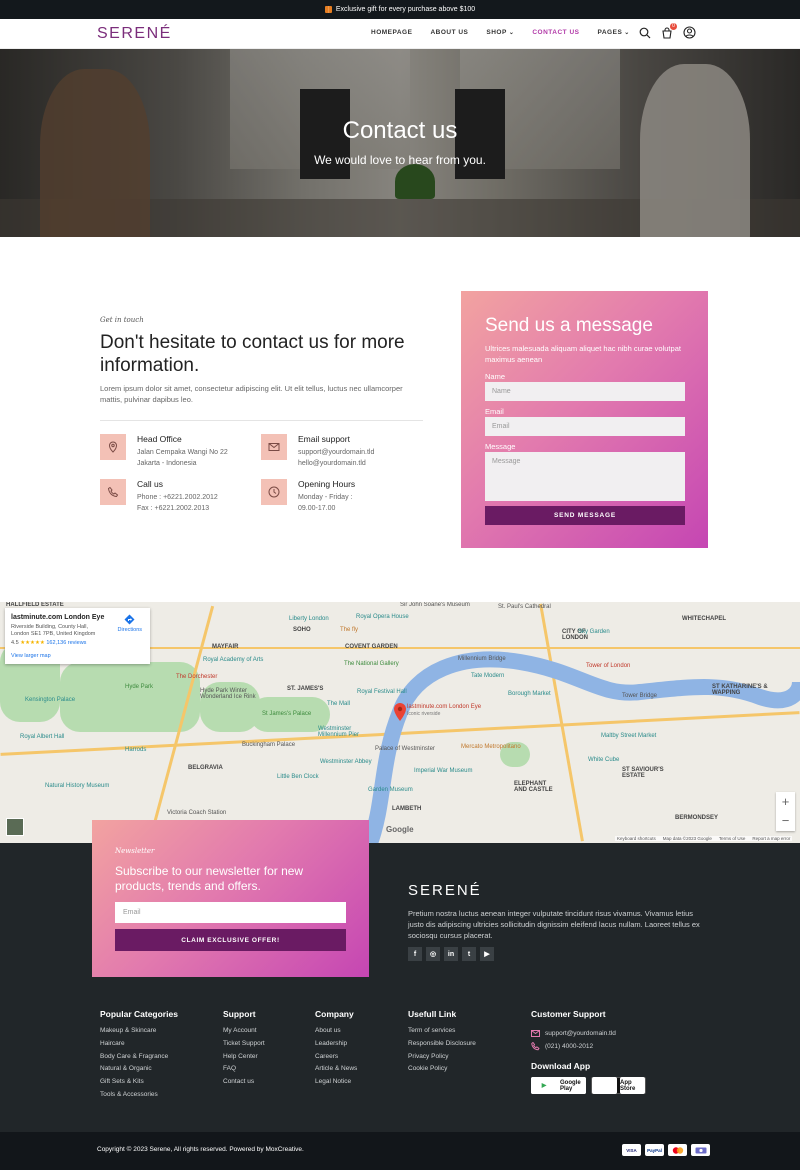 The width and height of the screenshot is (800, 1170). Describe the element at coordinates (139, 1097) in the screenshot. I see `footer-link: Tools & Accessories` at that location.